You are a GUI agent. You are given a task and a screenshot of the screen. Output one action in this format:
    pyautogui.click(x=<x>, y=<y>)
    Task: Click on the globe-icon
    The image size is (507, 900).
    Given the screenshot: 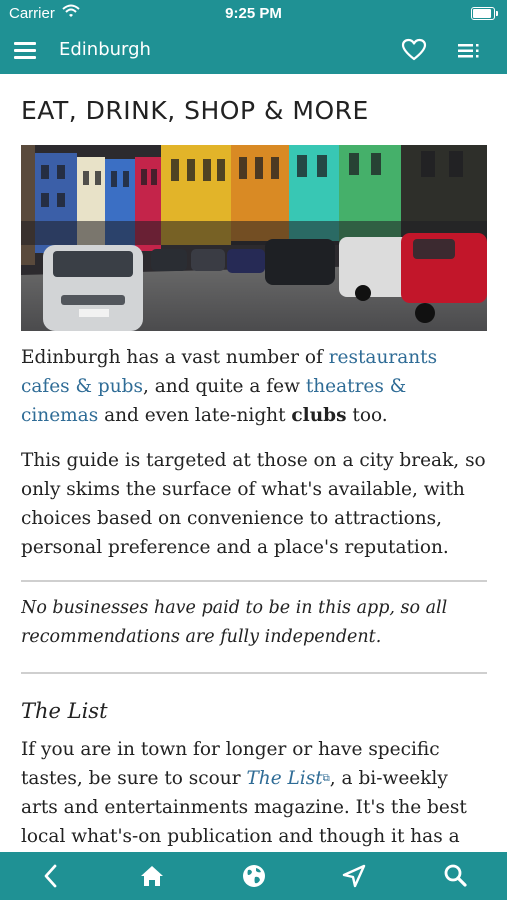 What is the action you would take?
    pyautogui.click(x=254, y=876)
    